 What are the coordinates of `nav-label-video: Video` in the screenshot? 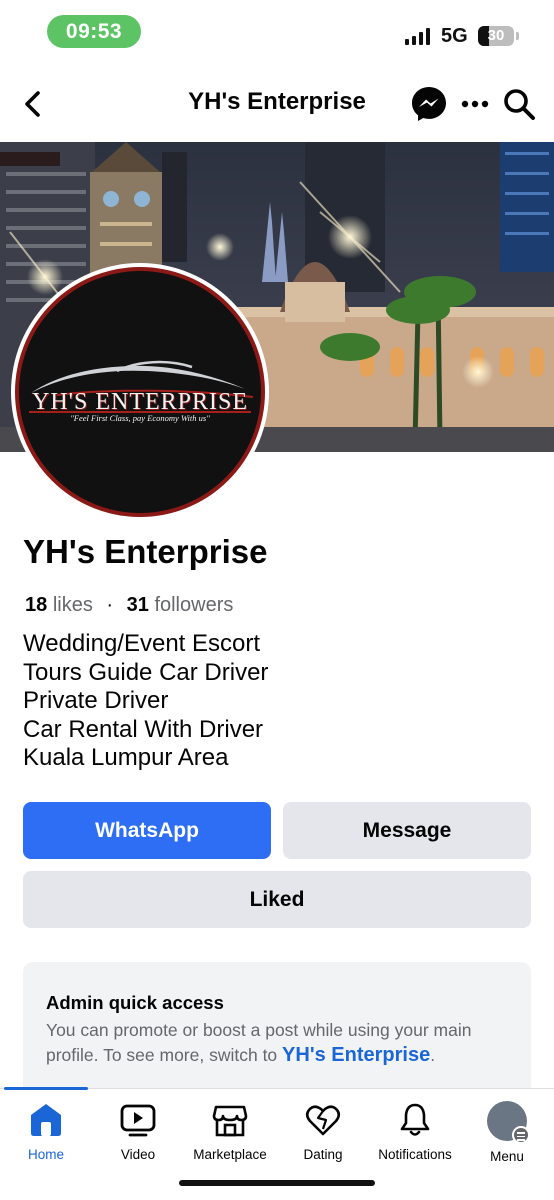 It's located at (138, 1154).